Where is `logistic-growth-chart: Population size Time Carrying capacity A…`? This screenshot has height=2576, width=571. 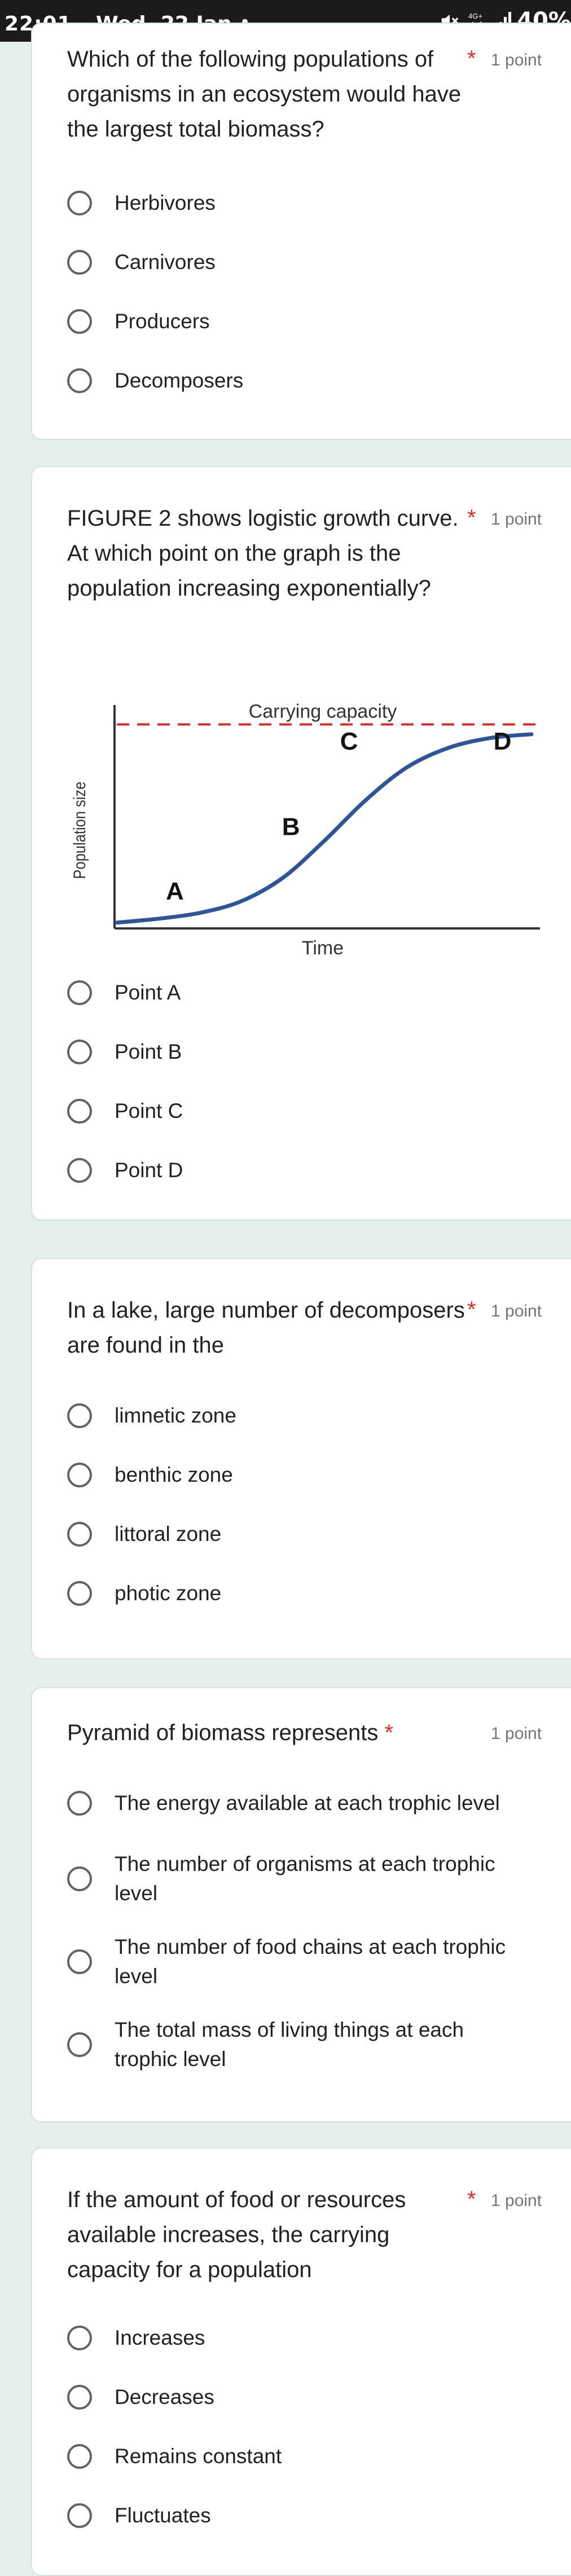
logistic-growth-chart: Population size Time Carrying capacity A… is located at coordinates (305, 830).